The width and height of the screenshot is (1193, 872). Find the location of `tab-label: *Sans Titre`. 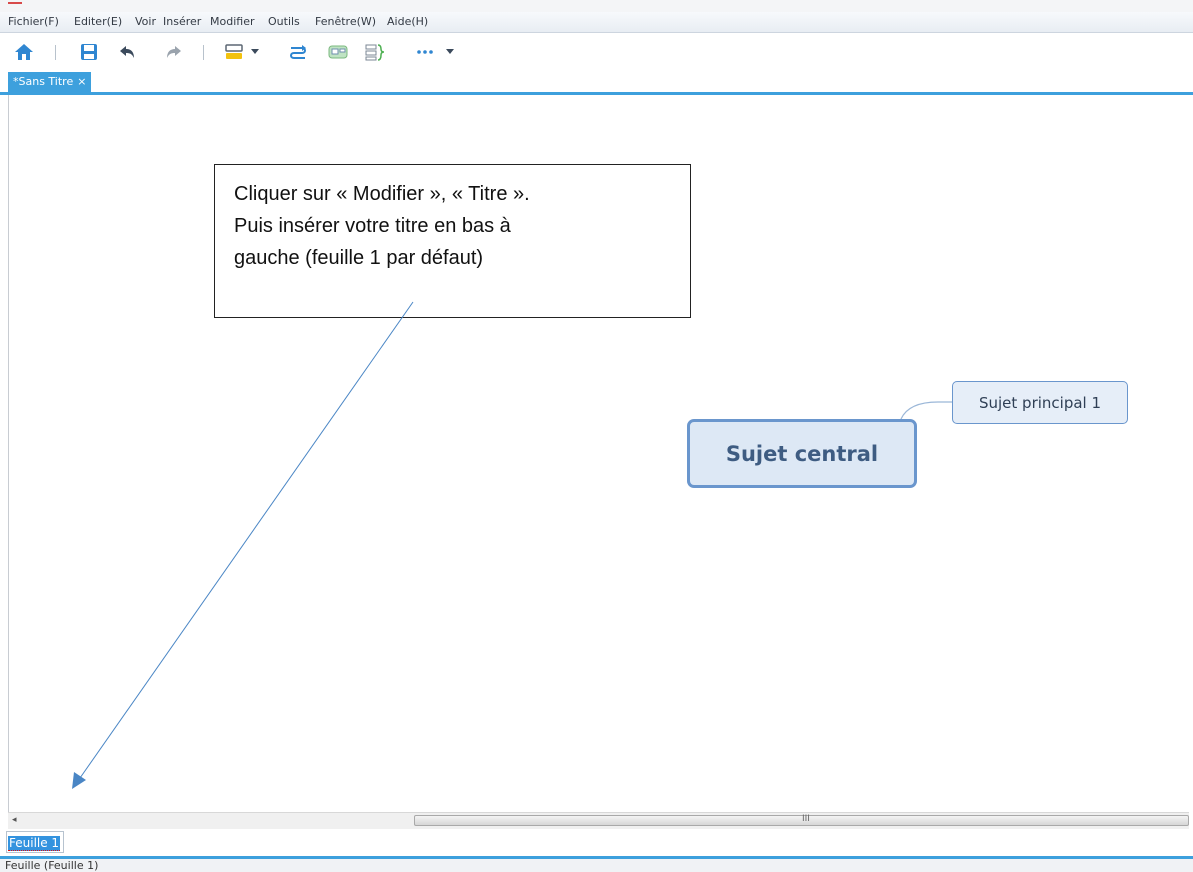

tab-label: *Sans Titre is located at coordinates (43, 81).